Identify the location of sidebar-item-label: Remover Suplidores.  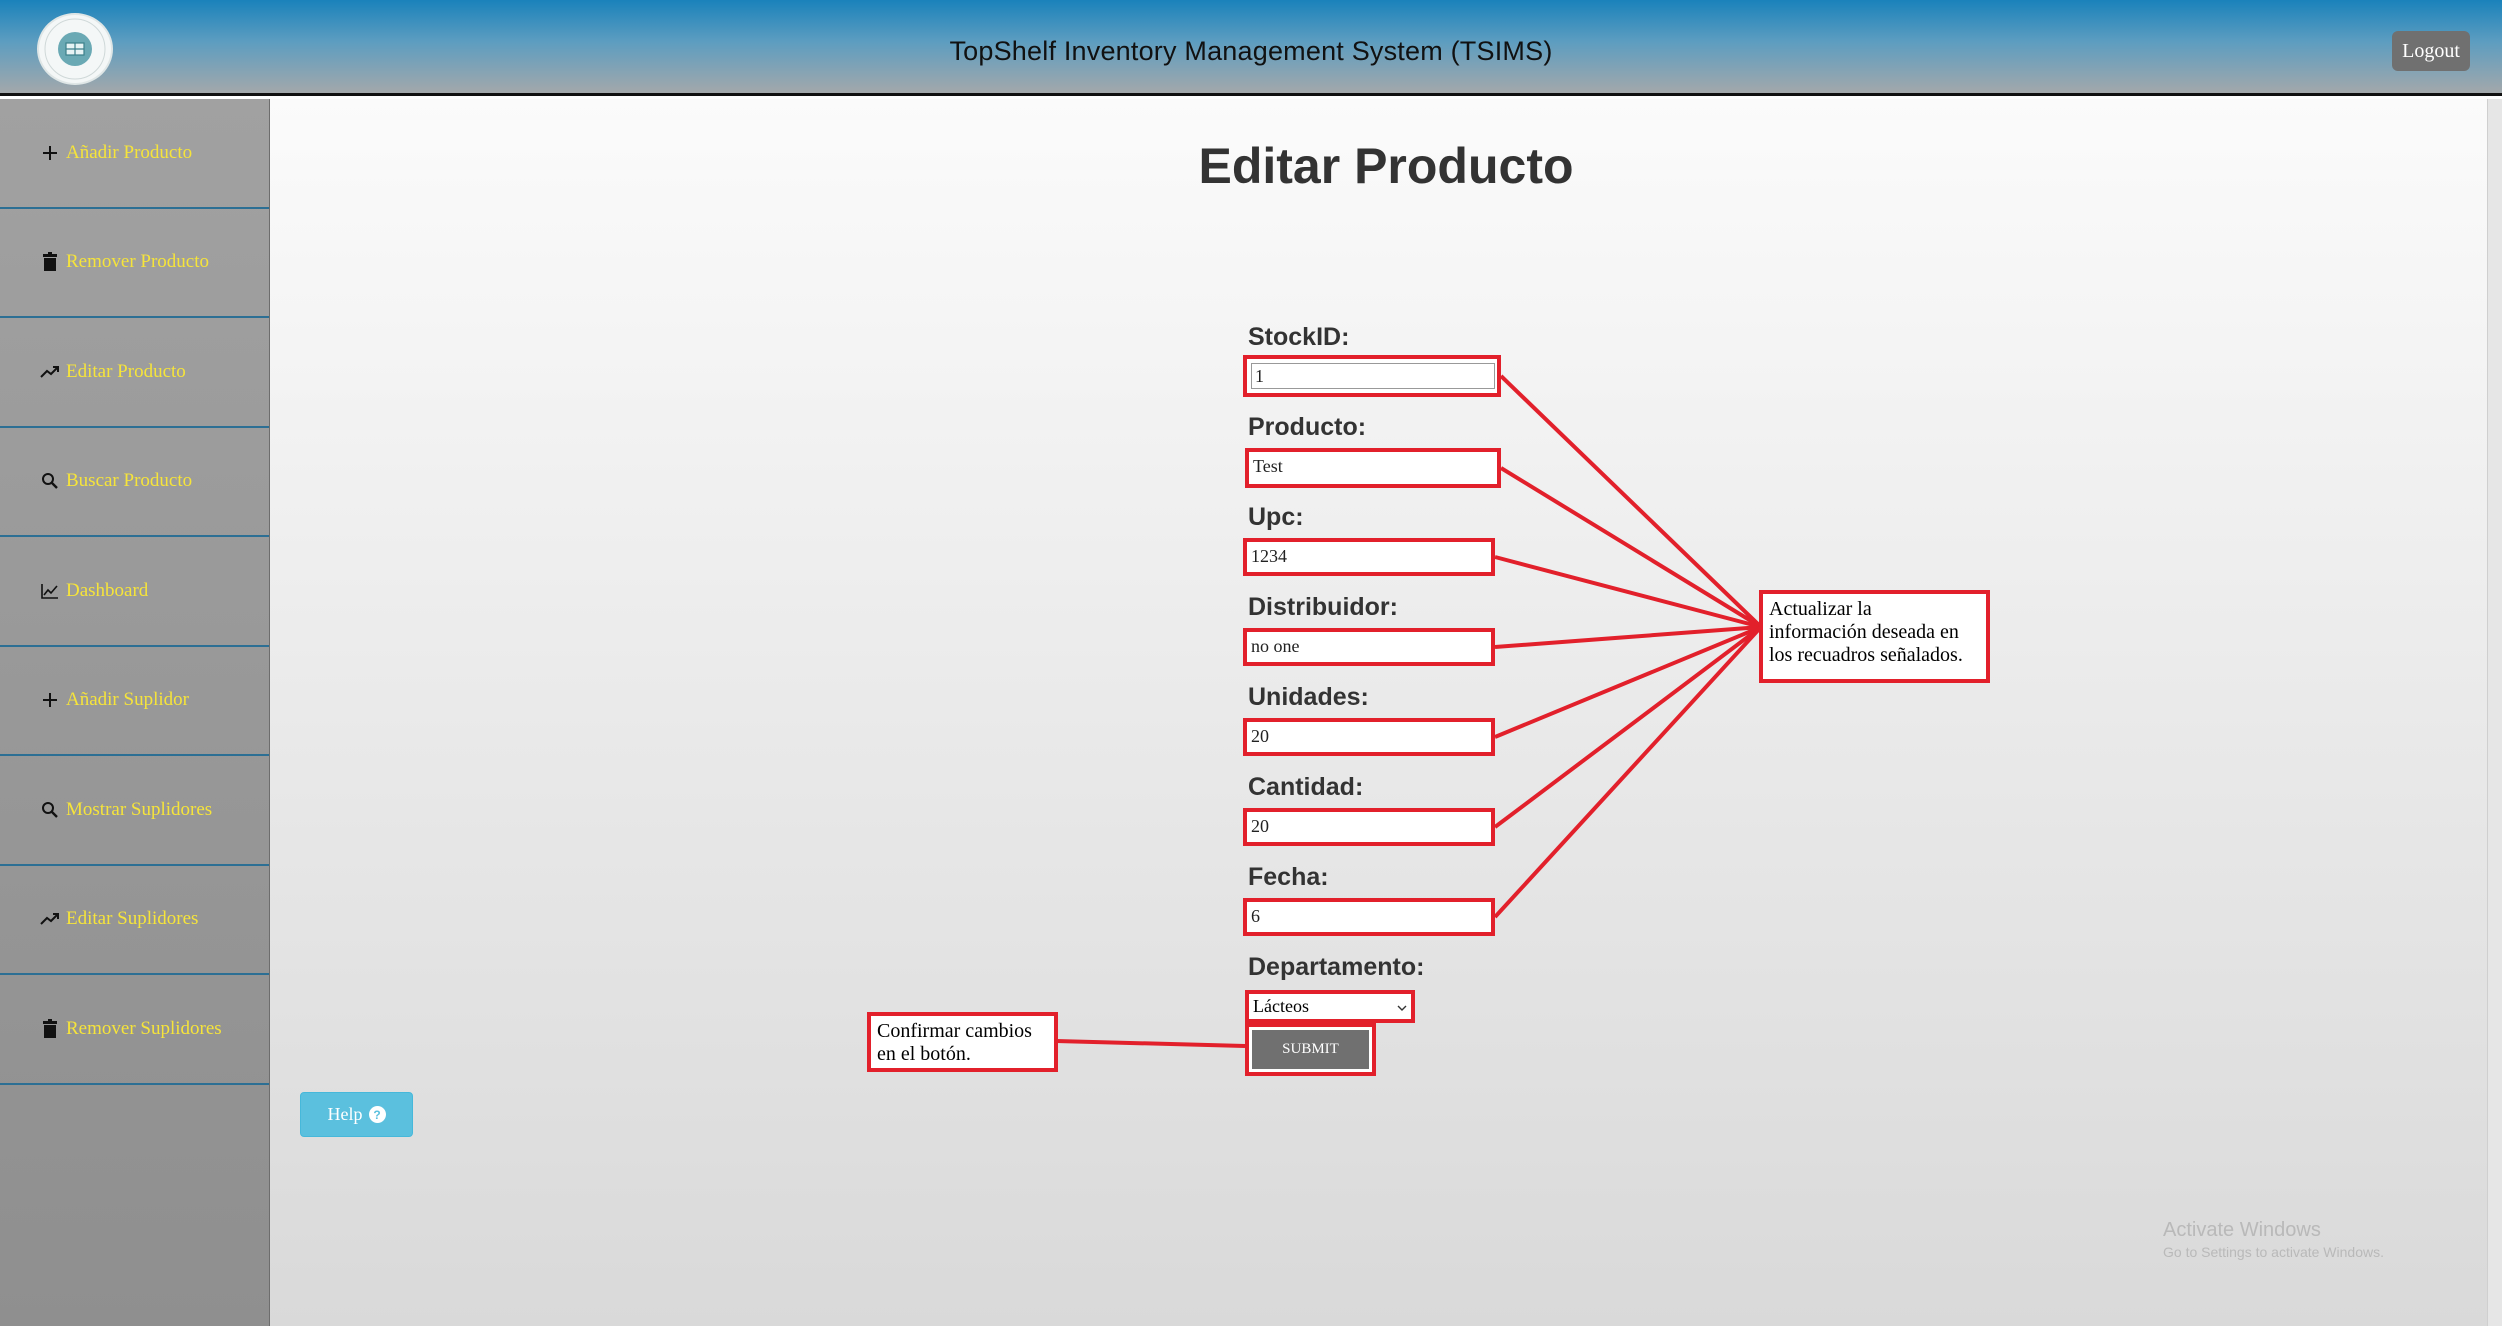
(144, 1028).